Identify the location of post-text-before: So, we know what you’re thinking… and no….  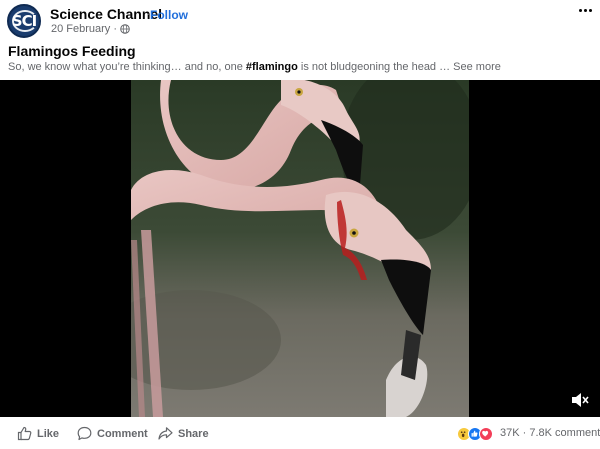
(127, 67).